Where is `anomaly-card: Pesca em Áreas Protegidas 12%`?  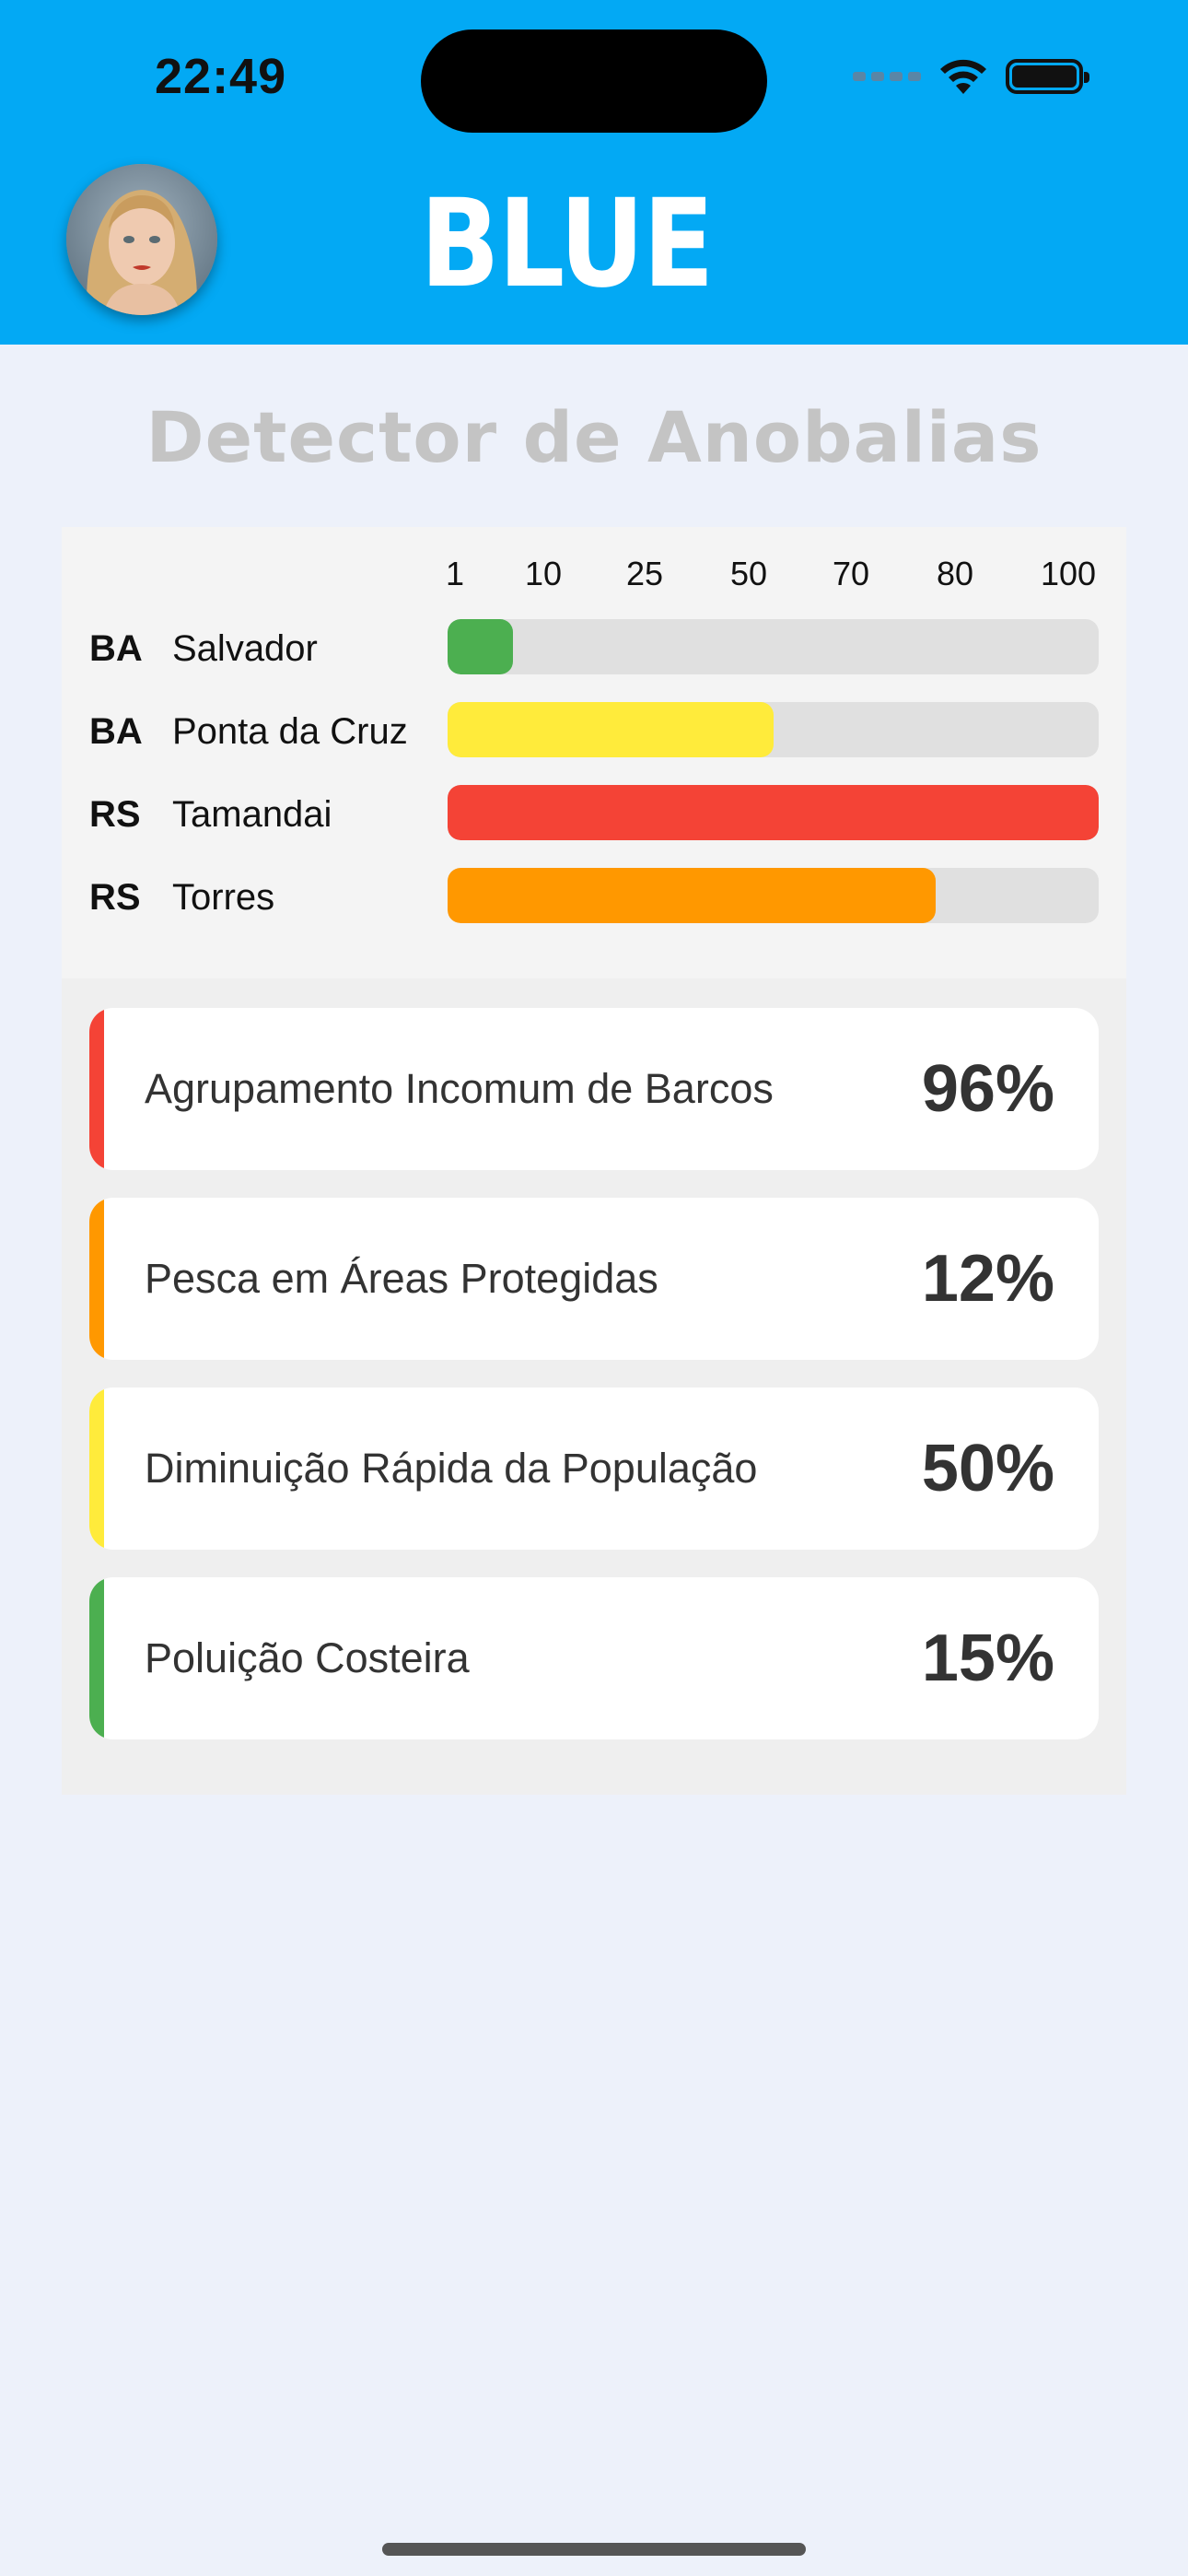
anomaly-card: Pesca em Áreas Protegidas 12% is located at coordinates (594, 1279).